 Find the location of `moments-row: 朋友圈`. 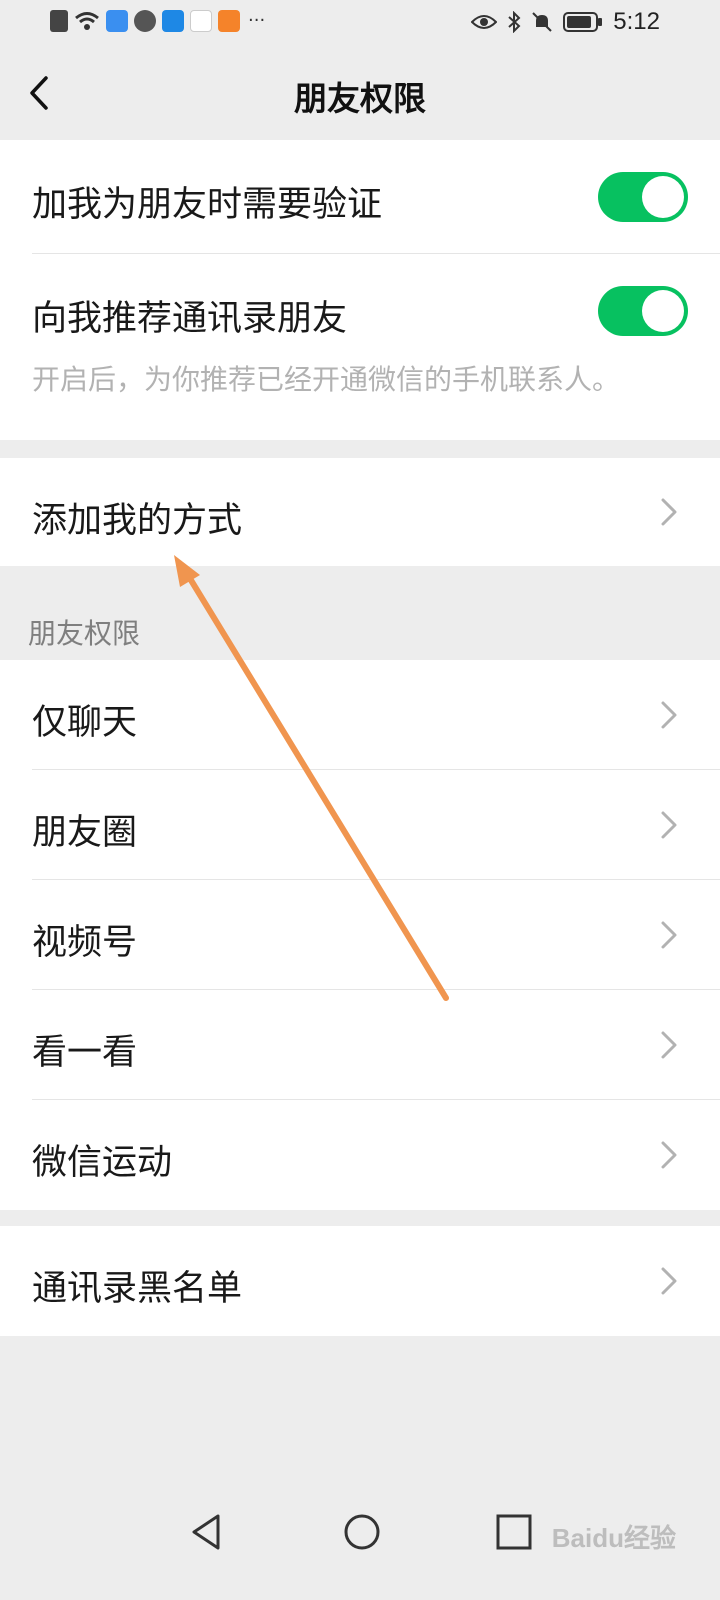

moments-row: 朋友圈 is located at coordinates (360, 825).